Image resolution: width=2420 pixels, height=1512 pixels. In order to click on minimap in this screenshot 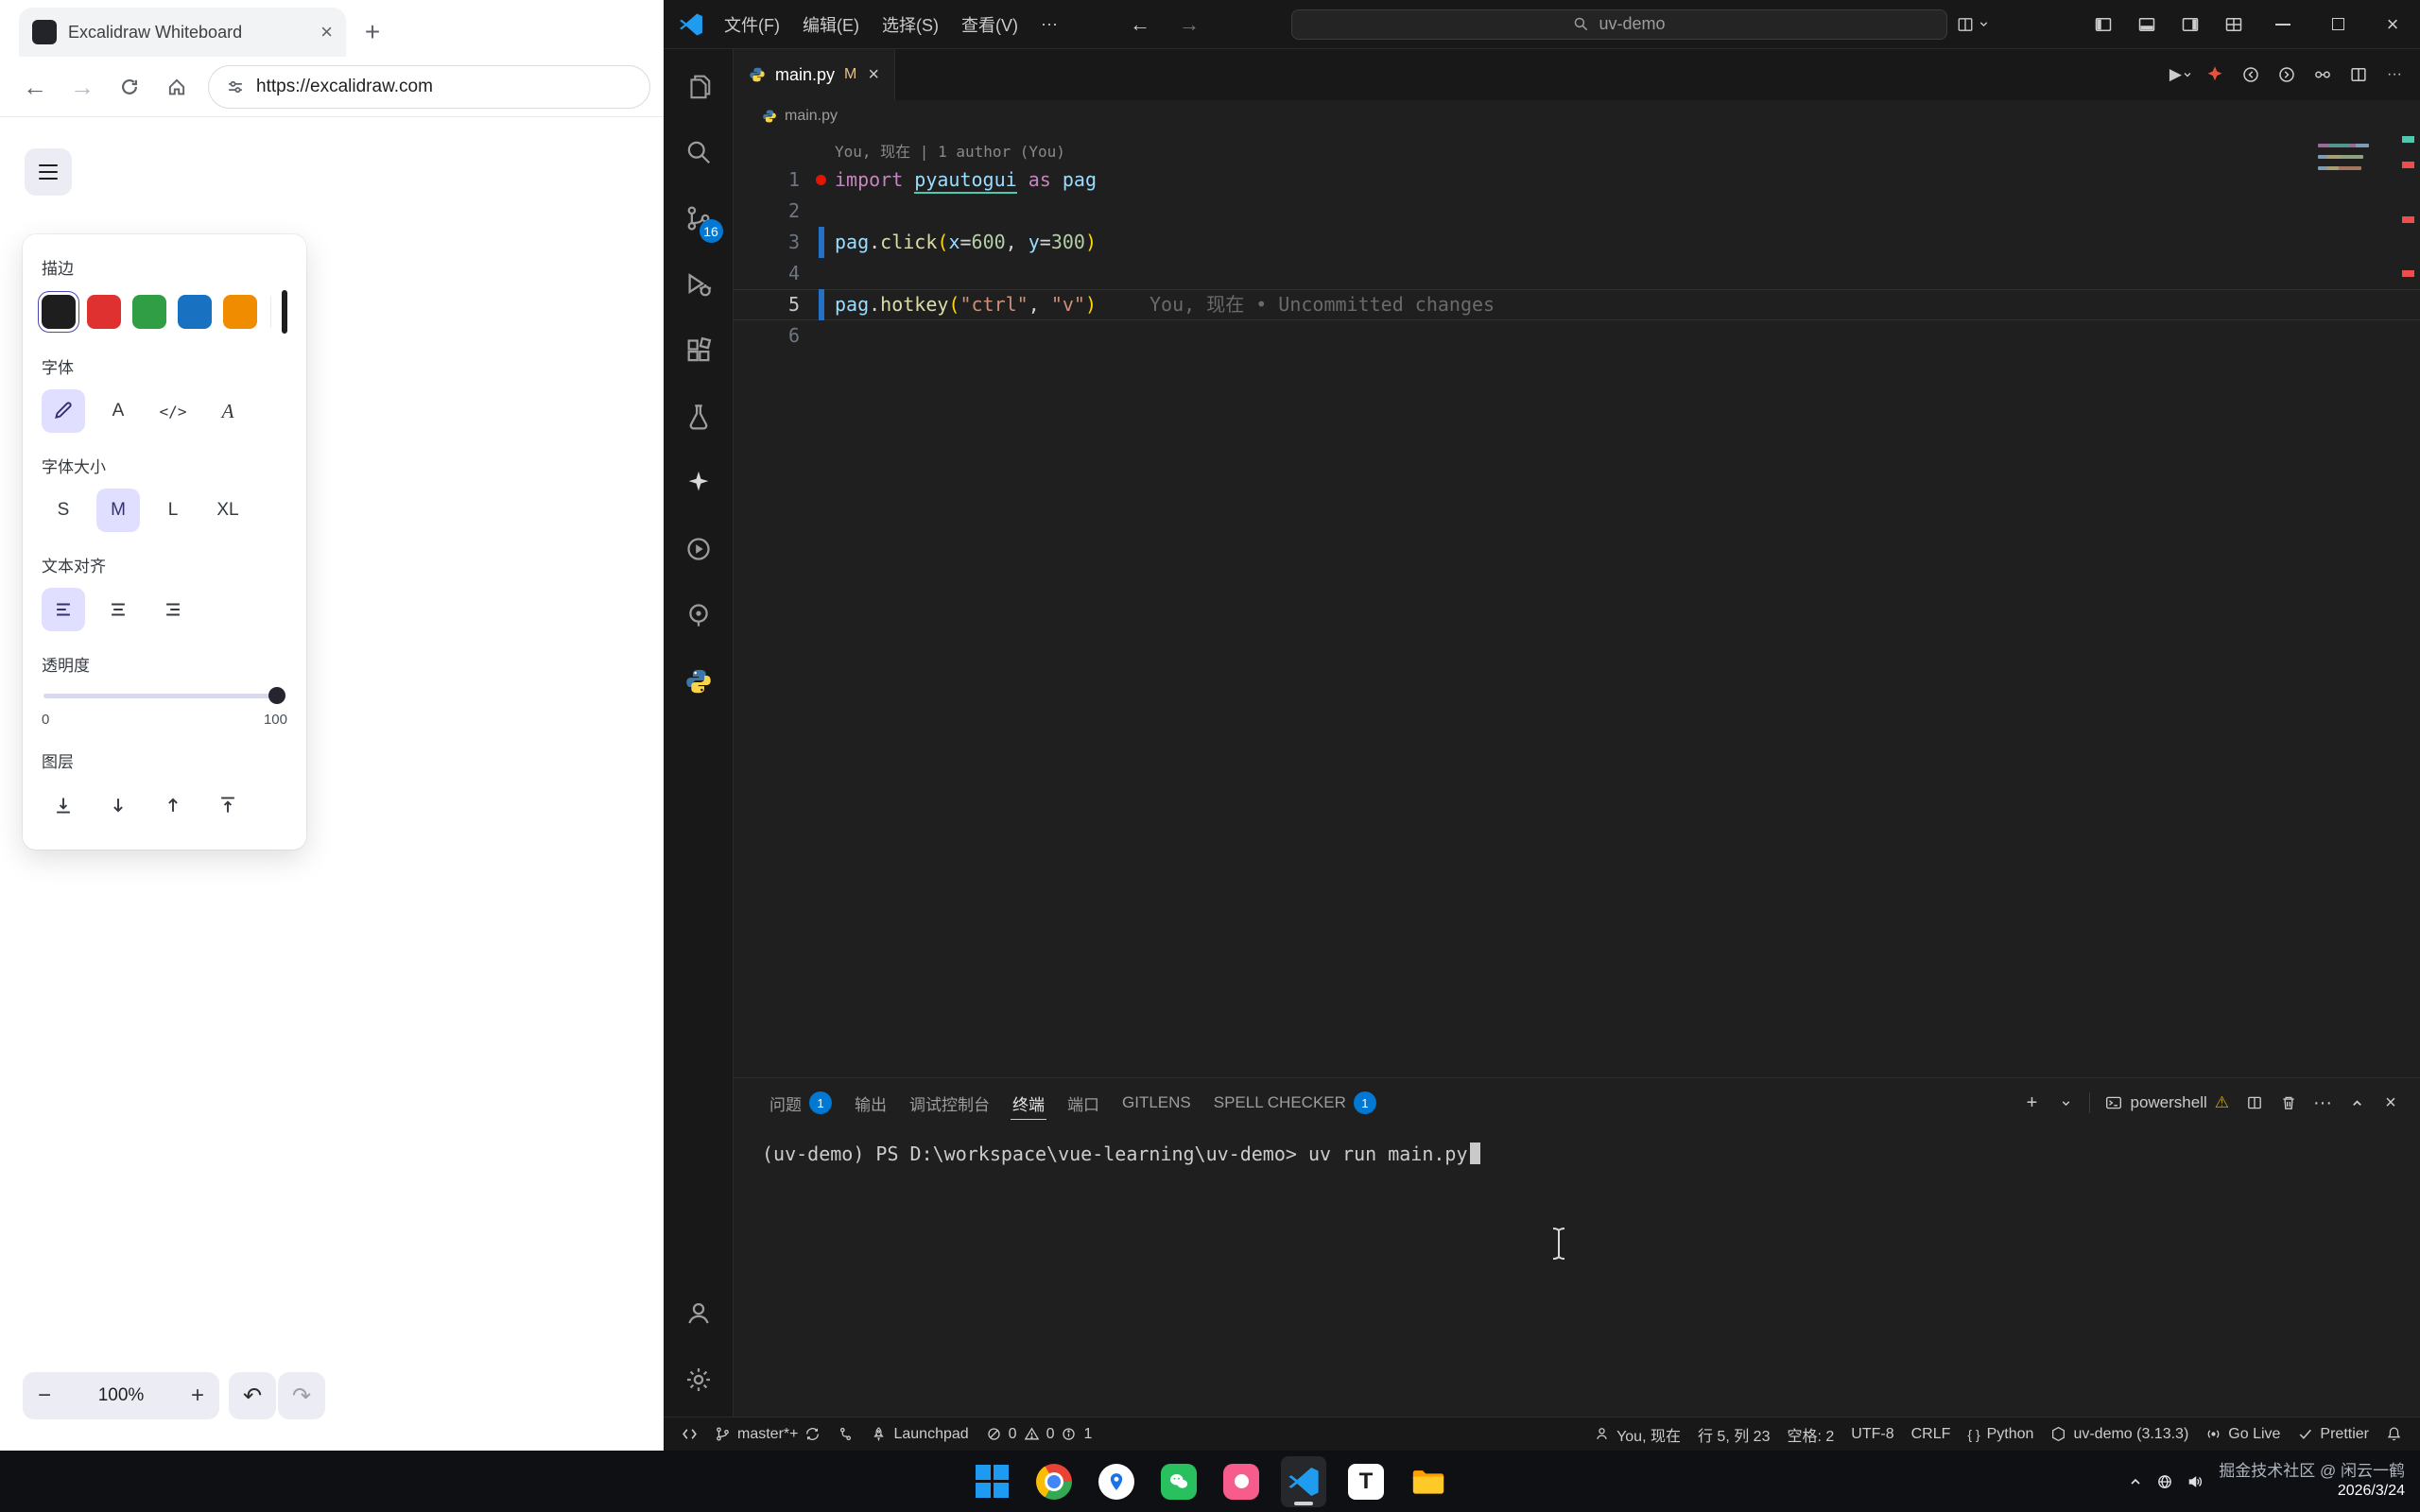, I will do `click(2352, 161)`.